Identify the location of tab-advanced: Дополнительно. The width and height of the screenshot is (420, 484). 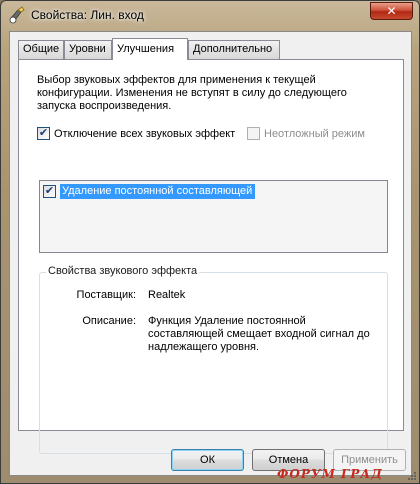
(234, 49).